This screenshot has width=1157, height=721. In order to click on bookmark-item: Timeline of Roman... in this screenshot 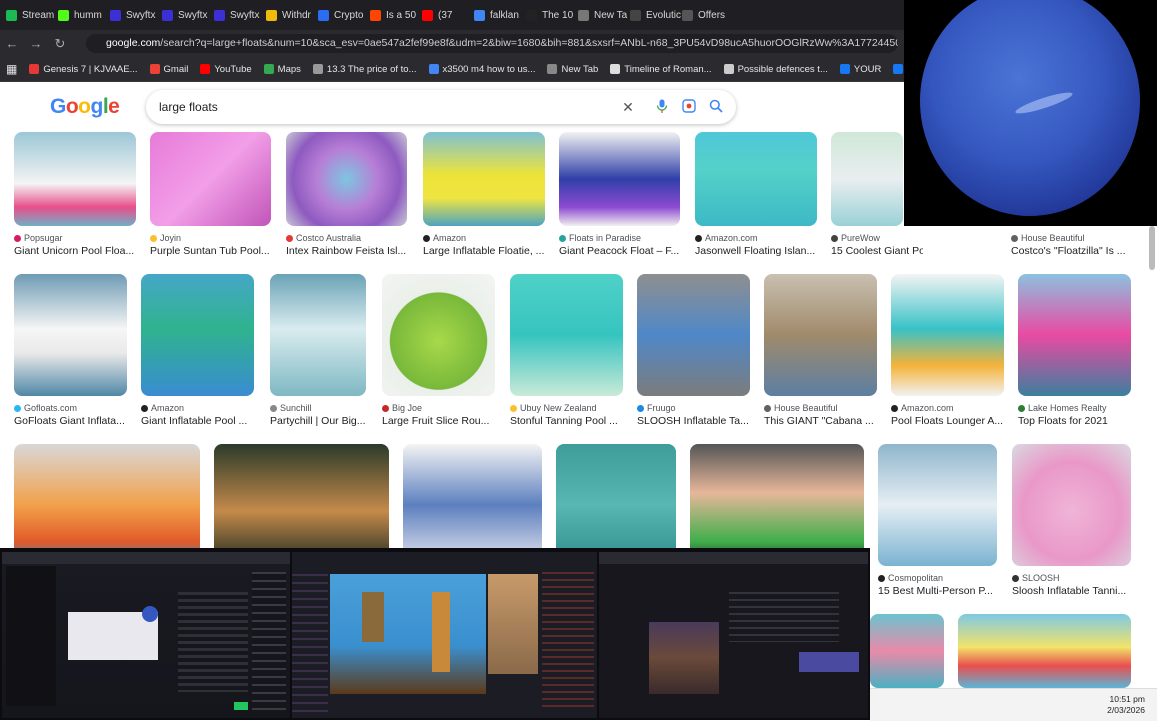, I will do `click(660, 69)`.